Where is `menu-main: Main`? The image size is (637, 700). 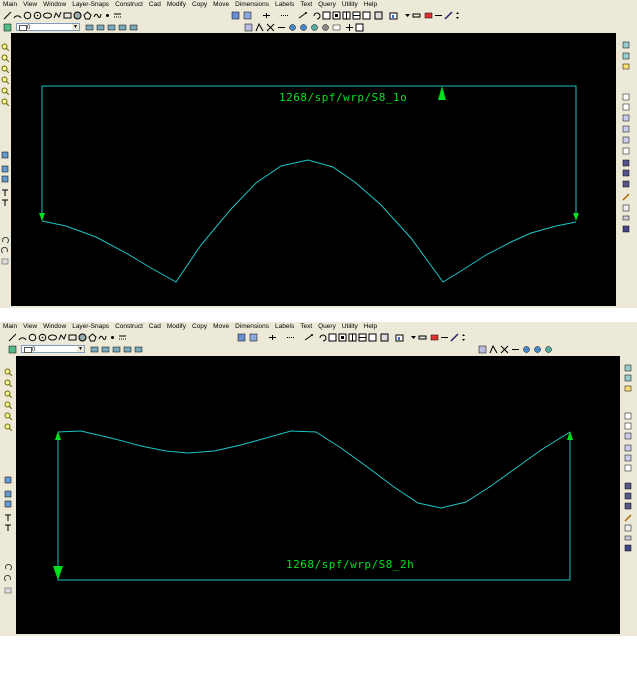
menu-main: Main is located at coordinates (10, 326).